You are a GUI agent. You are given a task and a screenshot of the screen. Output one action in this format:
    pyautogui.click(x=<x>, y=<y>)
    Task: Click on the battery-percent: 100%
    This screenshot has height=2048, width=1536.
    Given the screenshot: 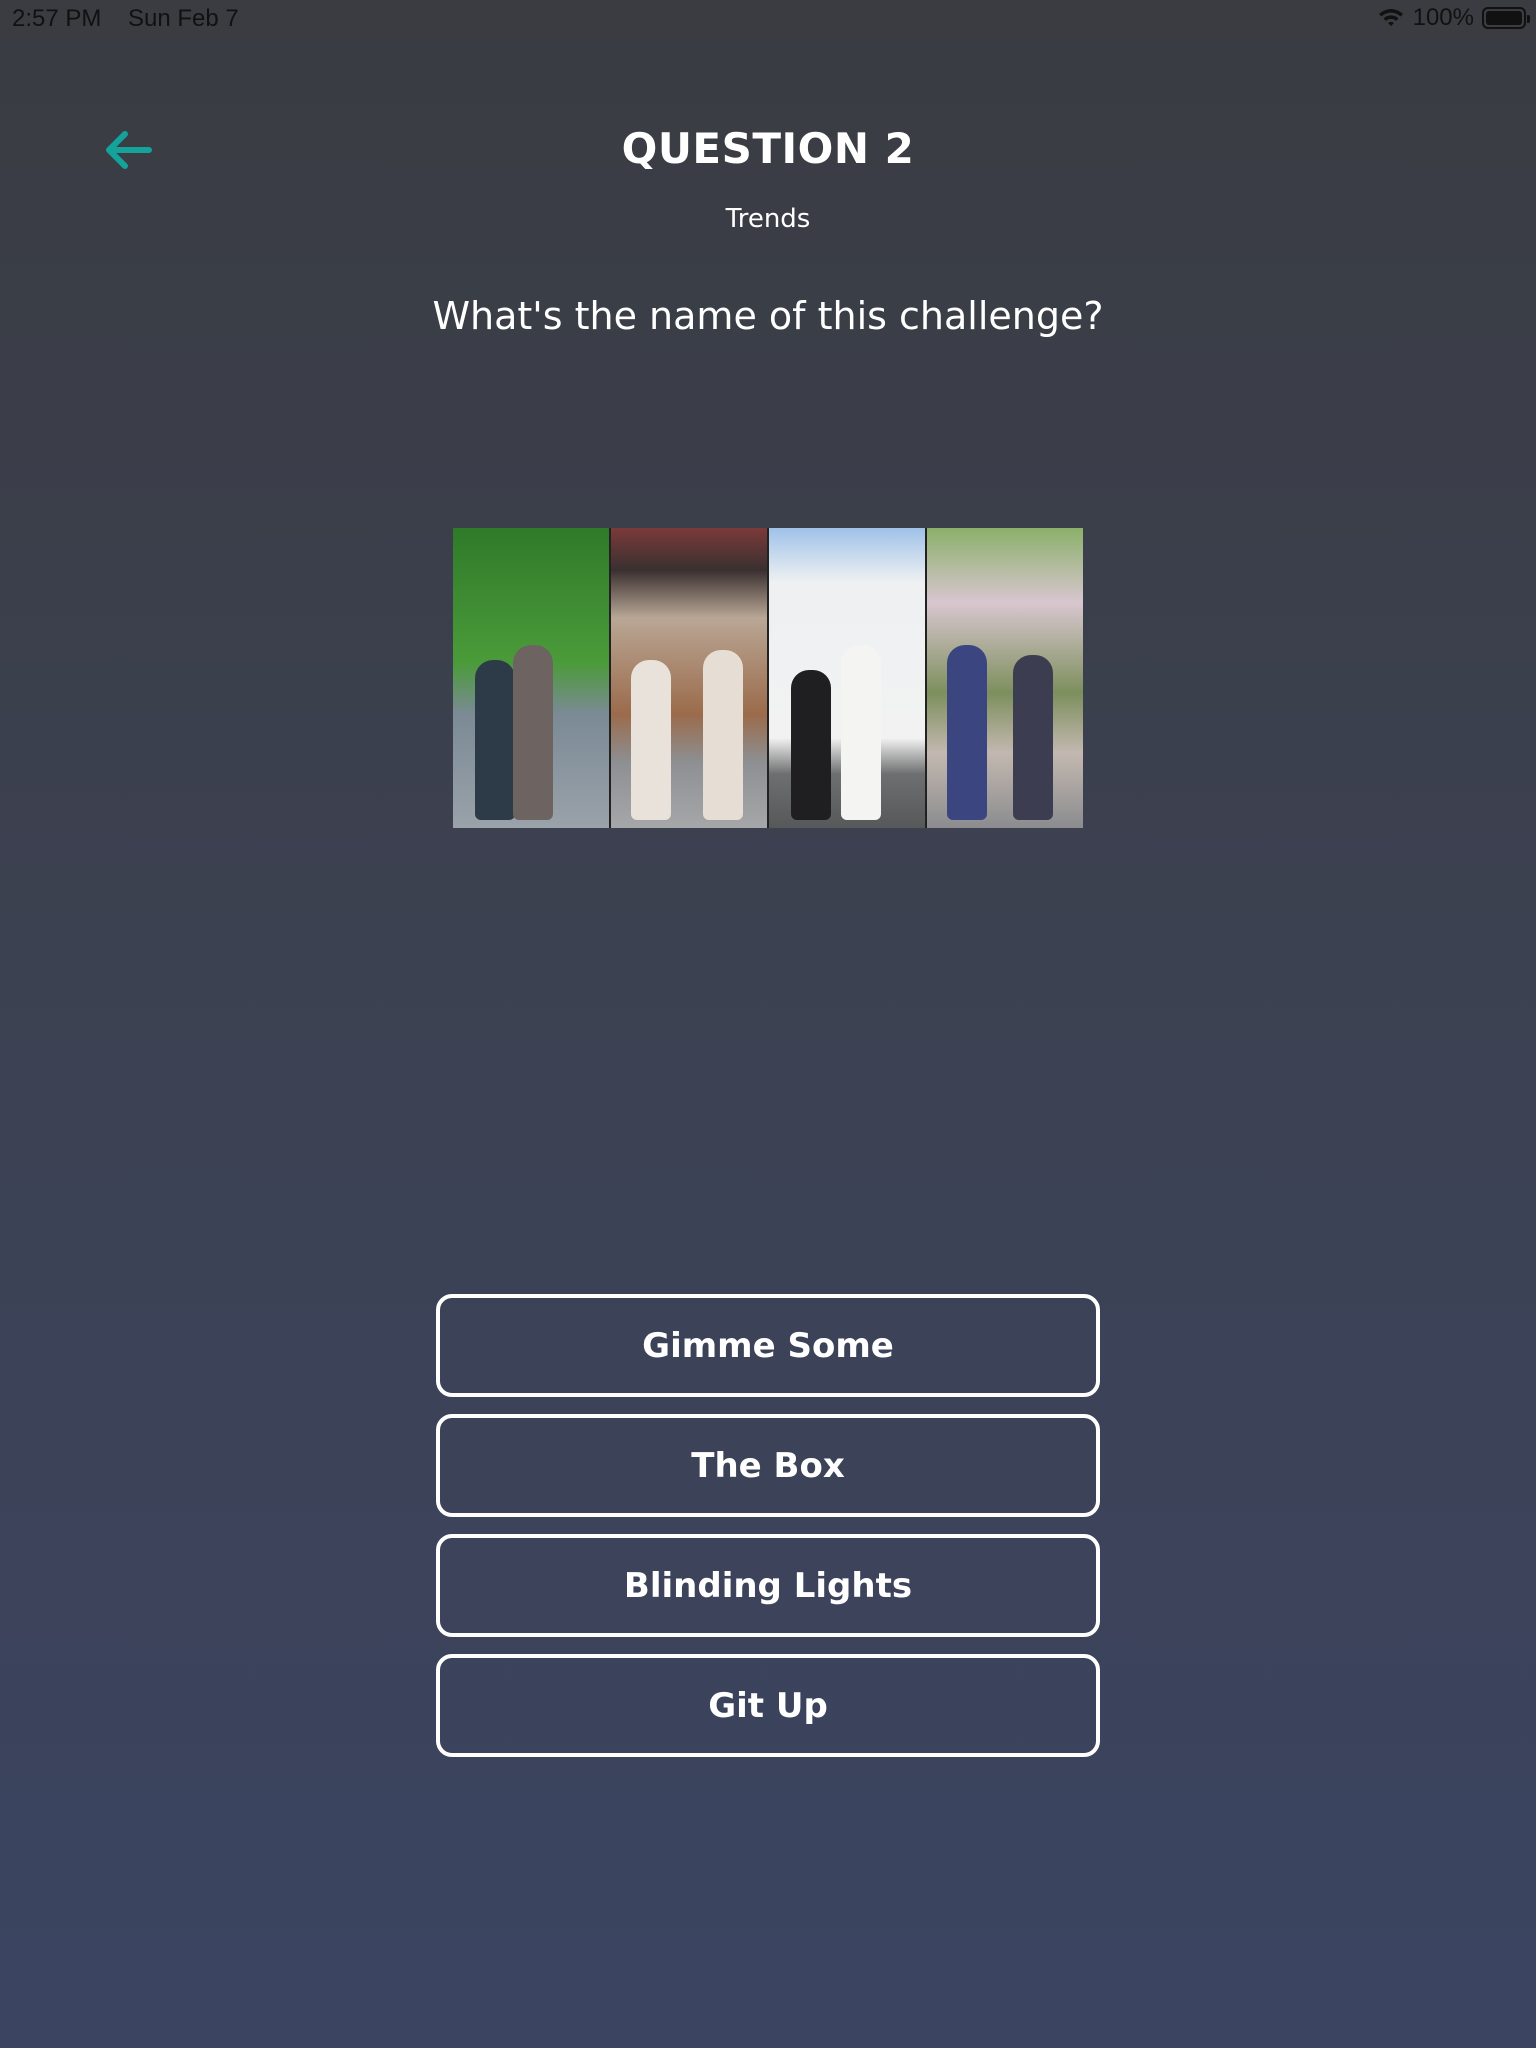 What is the action you would take?
    pyautogui.click(x=1443, y=17)
    